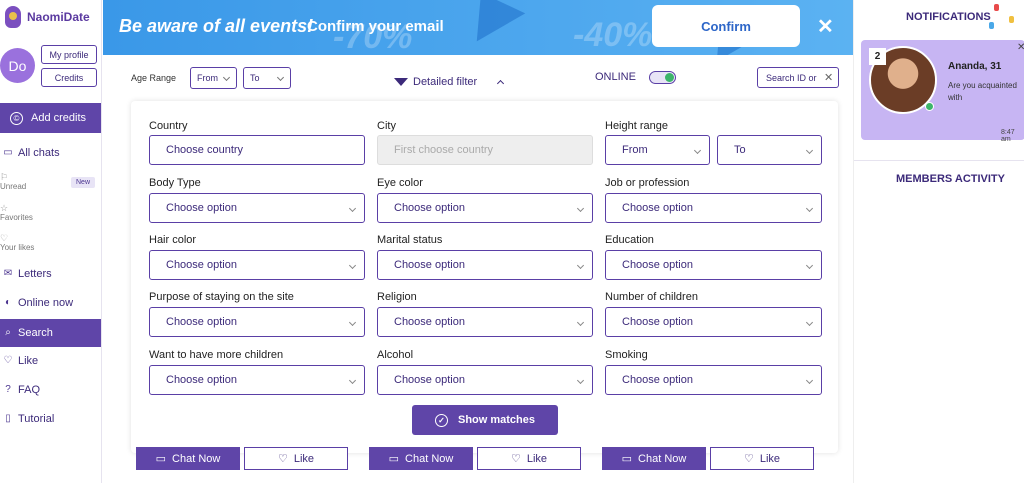 Image resolution: width=1024 pixels, height=483 pixels. I want to click on check-circle-icon: ✓, so click(441, 420).